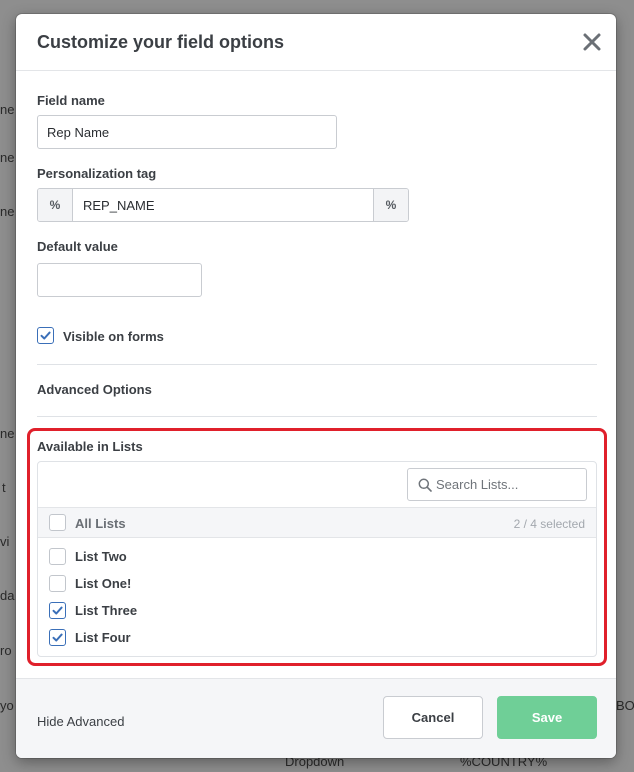 The width and height of the screenshot is (634, 772). I want to click on tag-prefix: %, so click(55, 205).